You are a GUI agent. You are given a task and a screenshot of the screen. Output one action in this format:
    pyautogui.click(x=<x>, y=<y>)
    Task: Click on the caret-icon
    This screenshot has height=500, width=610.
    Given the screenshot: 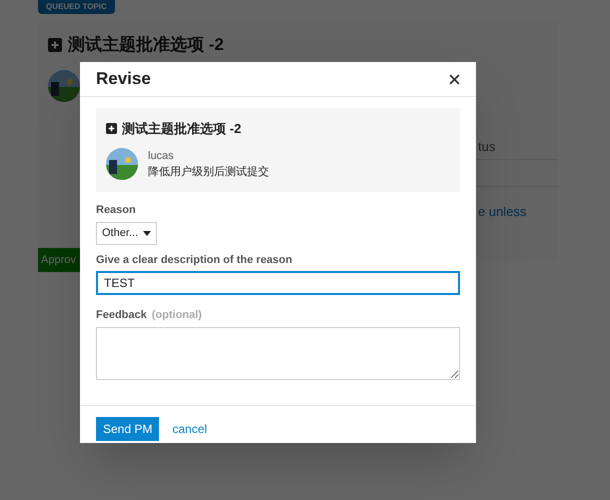 What is the action you would take?
    pyautogui.click(x=147, y=233)
    